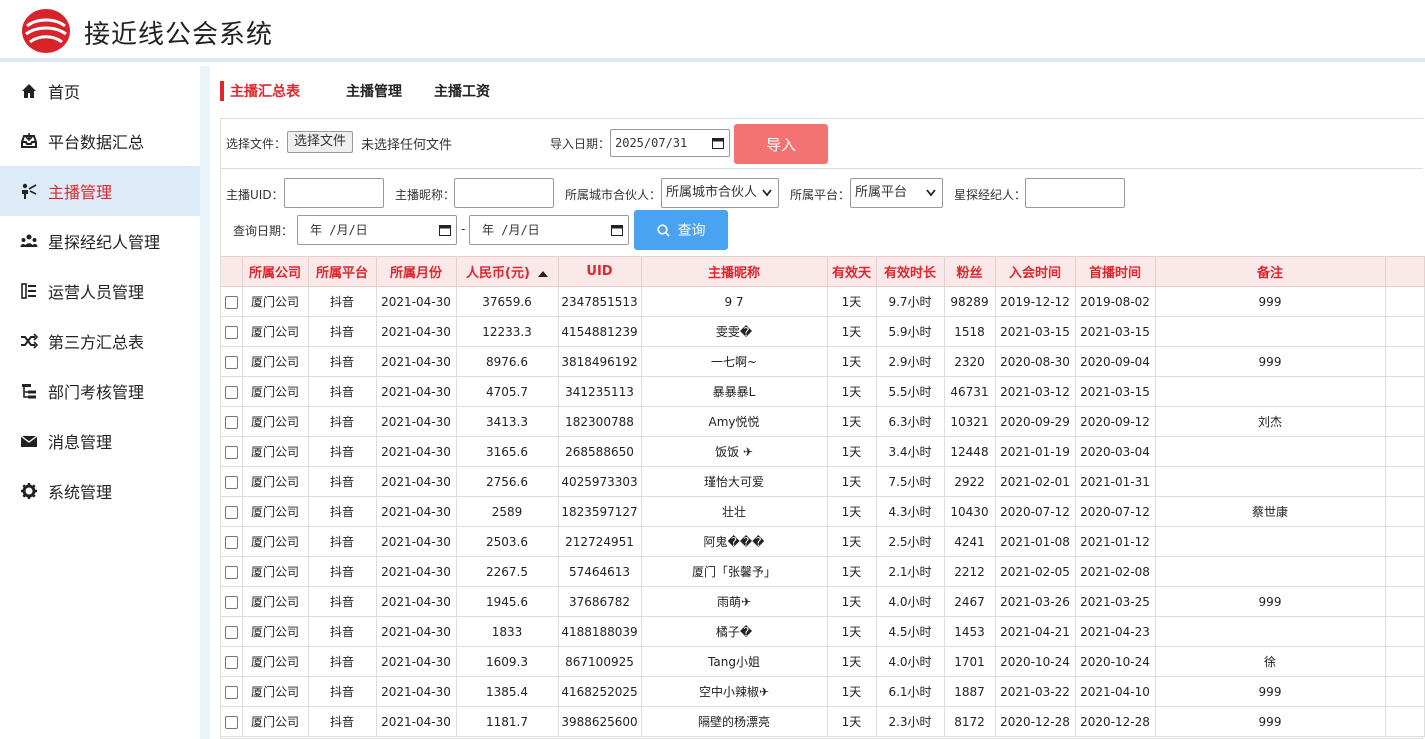 The image size is (1425, 739). What do you see at coordinates (104, 242) in the screenshot?
I see `sidebar-item-label: 星探经纪人管理` at bounding box center [104, 242].